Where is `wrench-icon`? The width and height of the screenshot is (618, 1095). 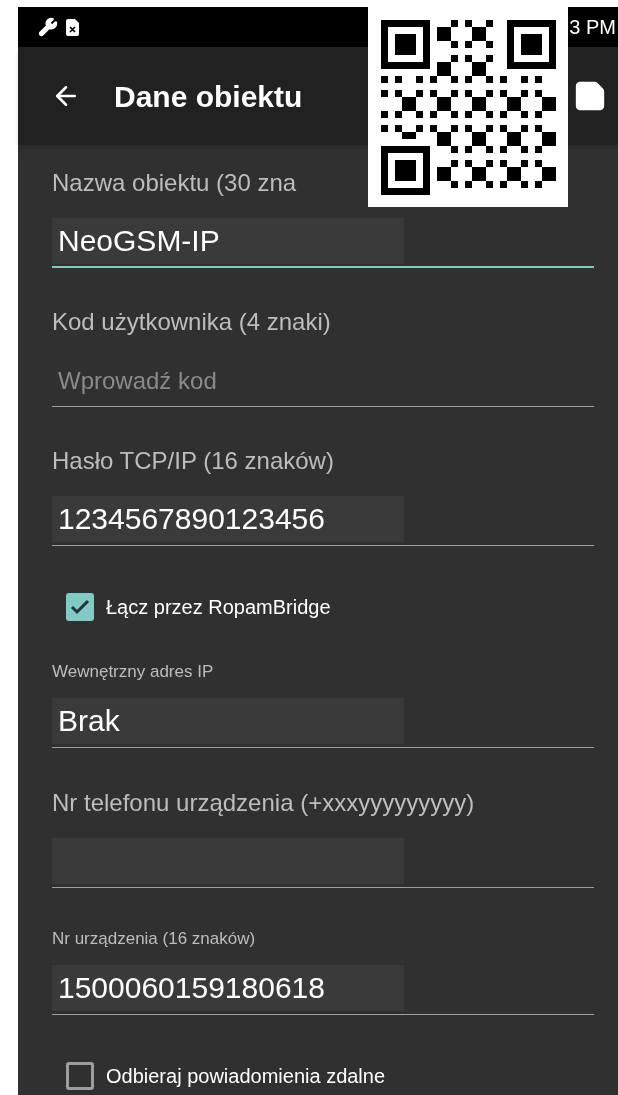
wrench-icon is located at coordinates (48, 27).